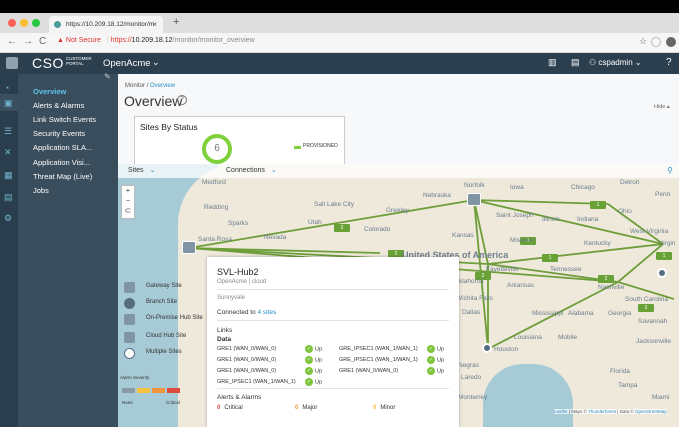 The height and width of the screenshot is (427, 679). What do you see at coordinates (583, 187) in the screenshot?
I see `map-label: Chicago` at bounding box center [583, 187].